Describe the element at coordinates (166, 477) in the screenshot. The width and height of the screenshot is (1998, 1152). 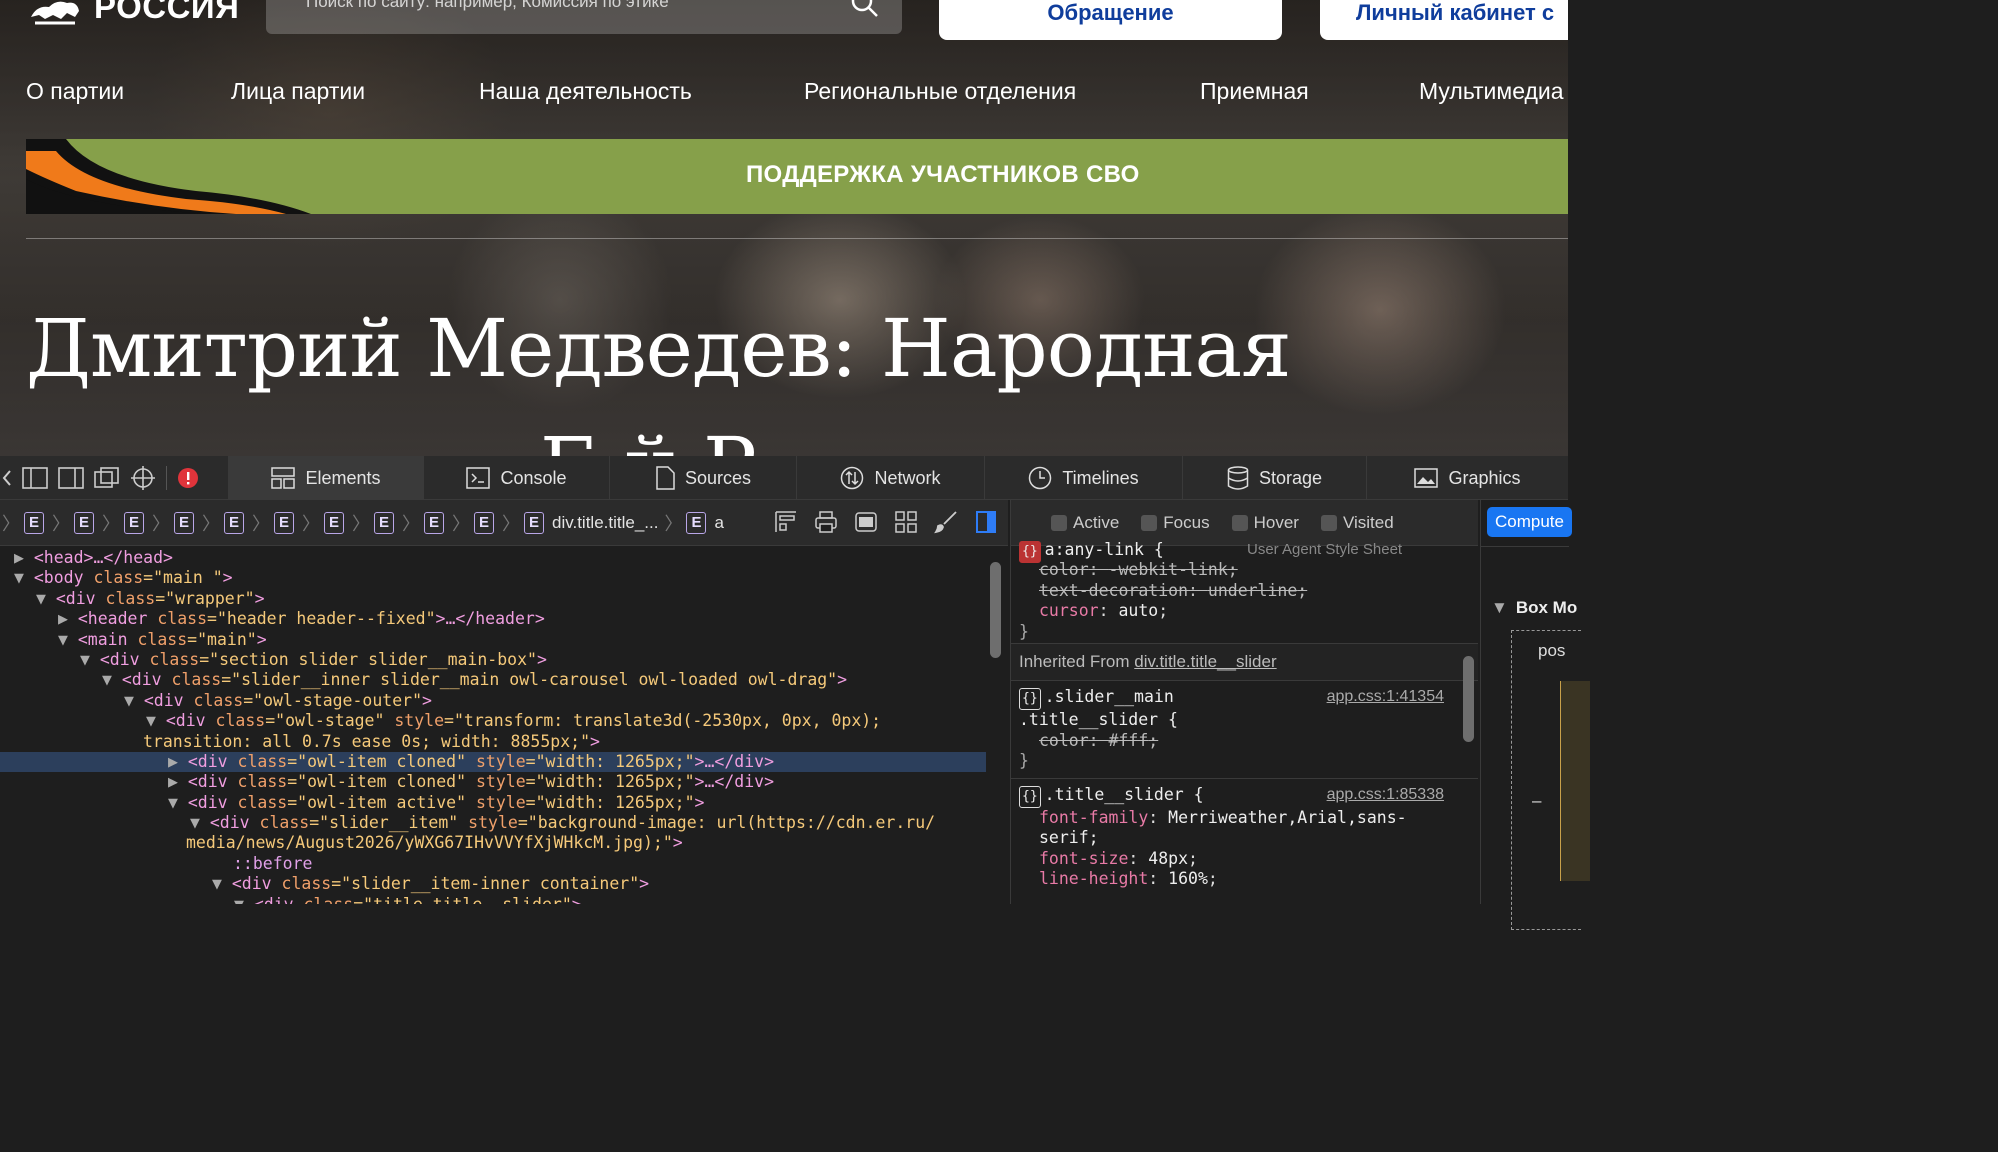
I see `toolbar-divider` at that location.